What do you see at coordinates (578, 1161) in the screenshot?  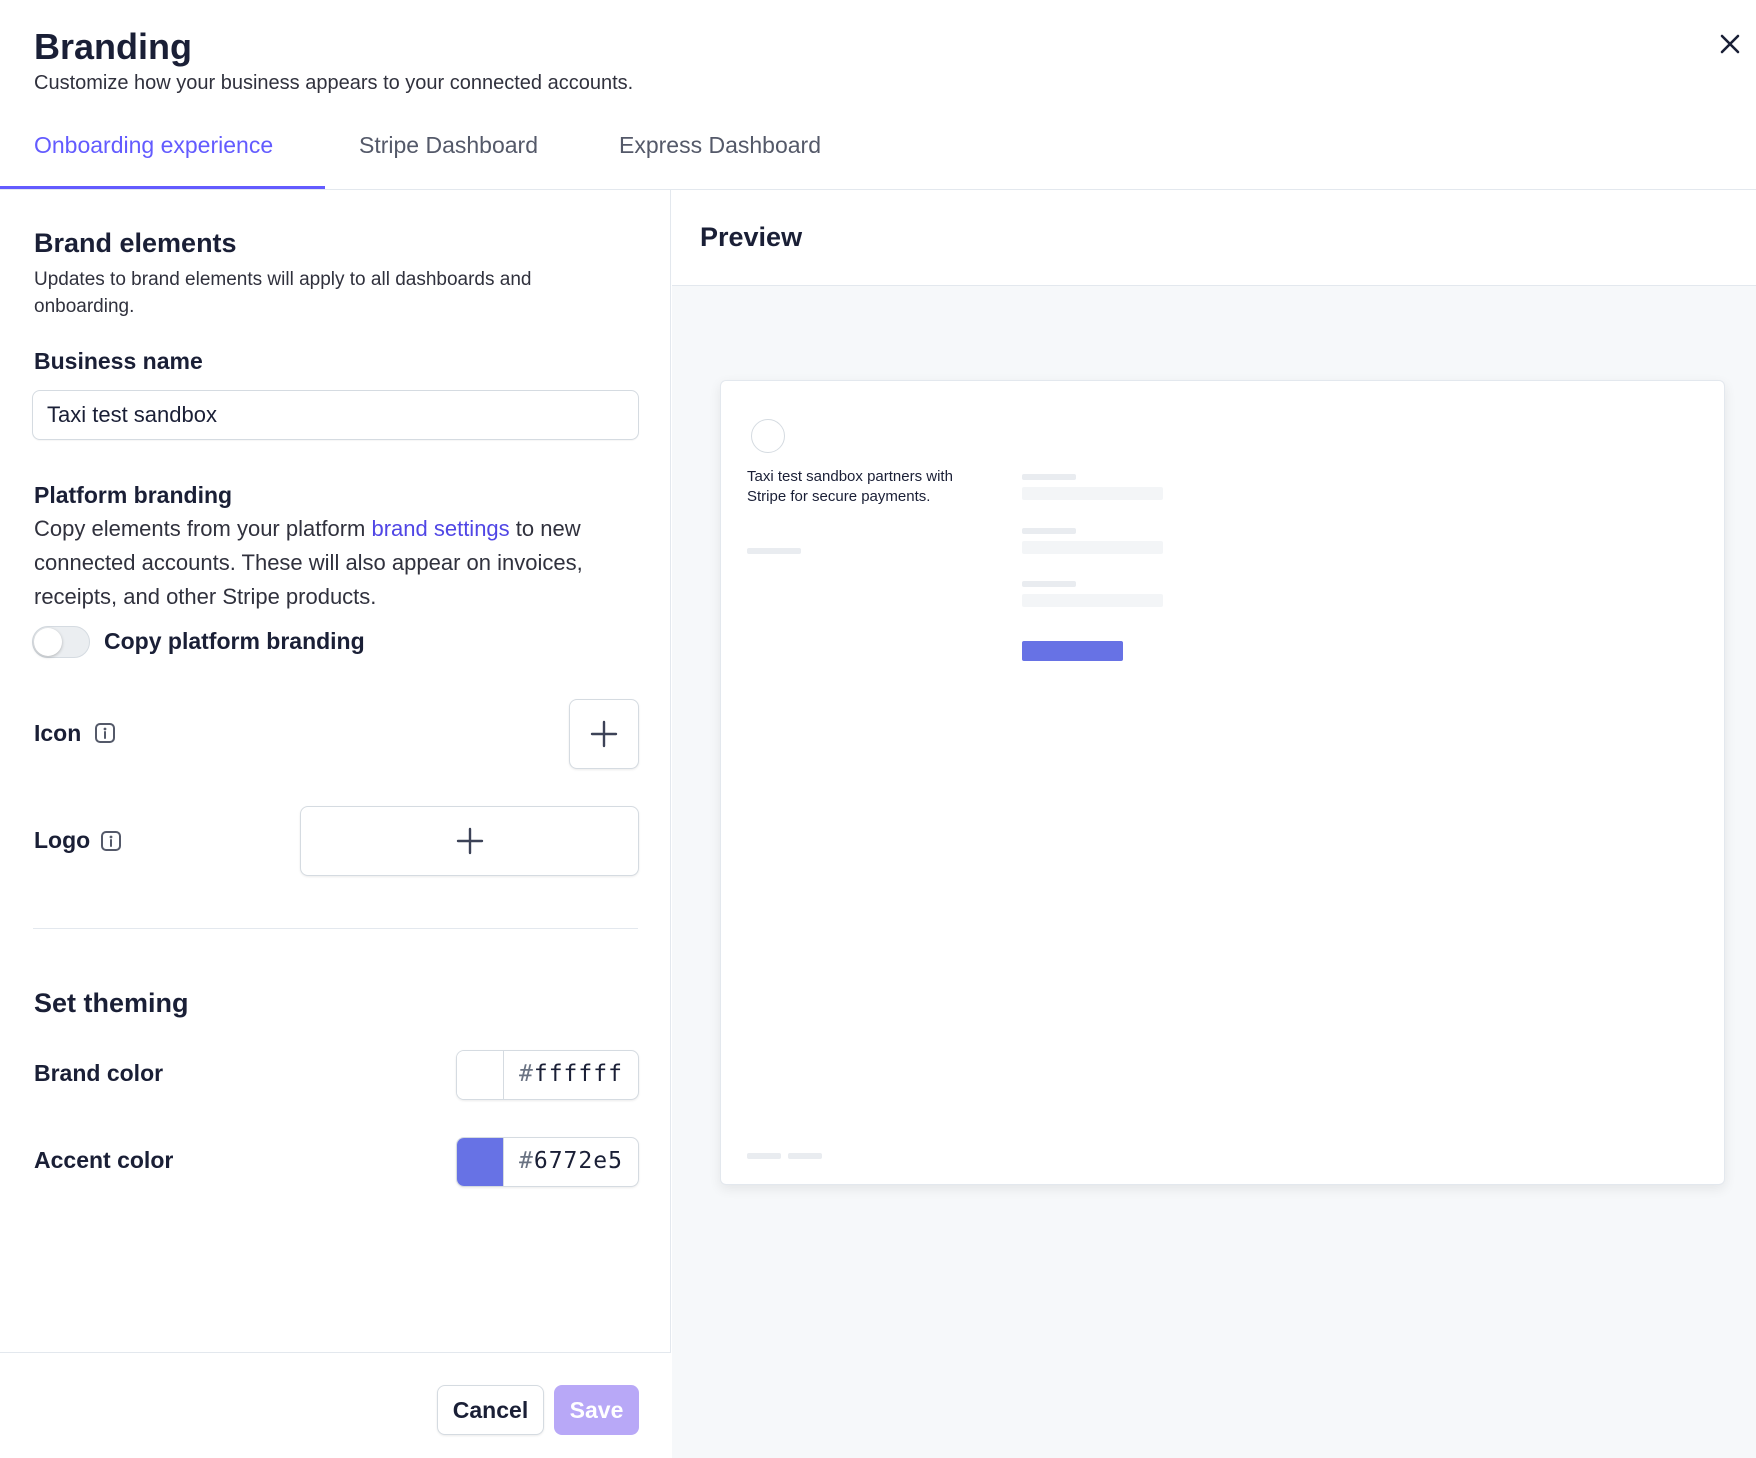 I see `accent-color-value: 6772e5` at bounding box center [578, 1161].